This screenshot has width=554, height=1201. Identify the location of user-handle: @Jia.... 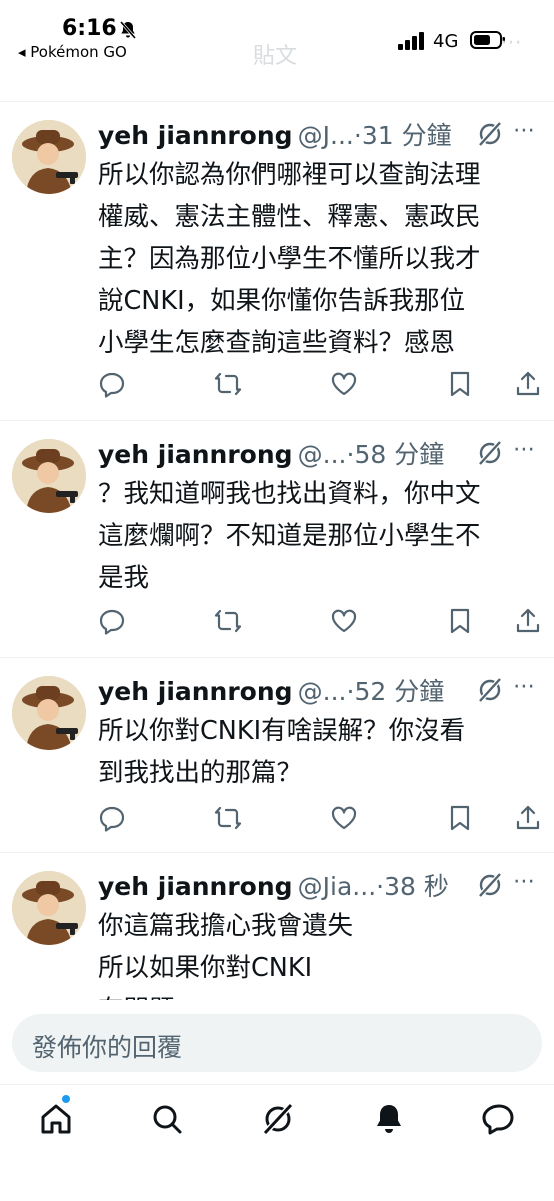
(337, 886).